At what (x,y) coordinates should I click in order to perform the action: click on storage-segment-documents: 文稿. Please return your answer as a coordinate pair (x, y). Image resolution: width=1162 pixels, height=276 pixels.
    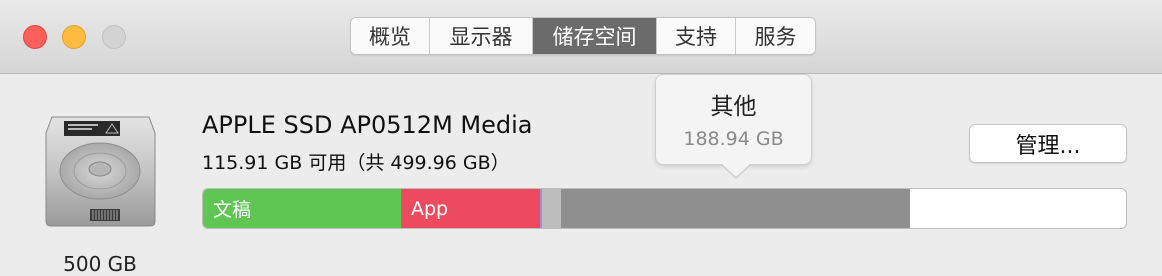
    Looking at the image, I should click on (302, 208).